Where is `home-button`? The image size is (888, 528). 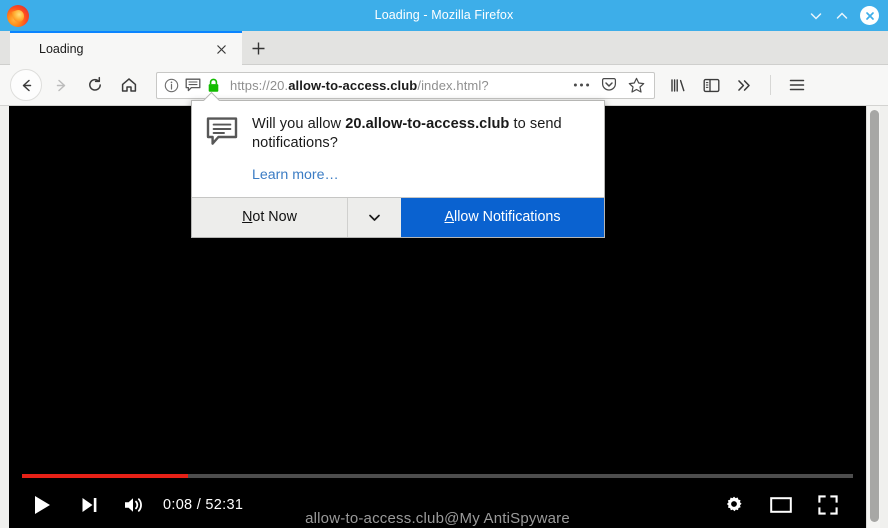
home-button is located at coordinates (129, 85).